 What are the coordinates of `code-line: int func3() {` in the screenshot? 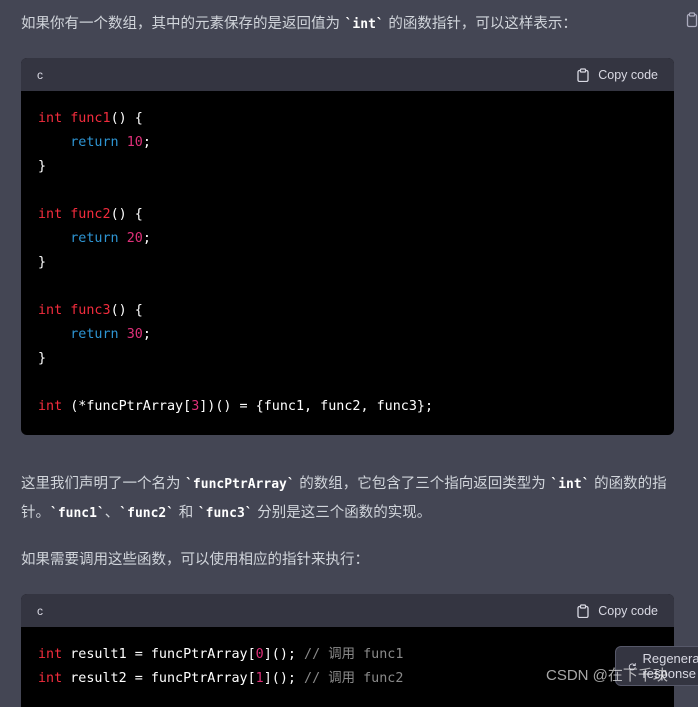 It's located at (90, 310).